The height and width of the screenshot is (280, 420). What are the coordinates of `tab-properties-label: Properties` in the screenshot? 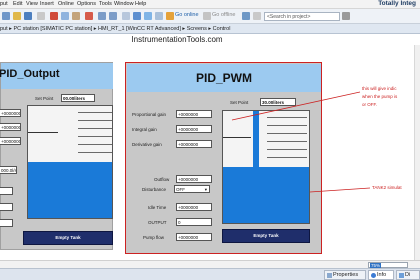 It's located at (346, 275).